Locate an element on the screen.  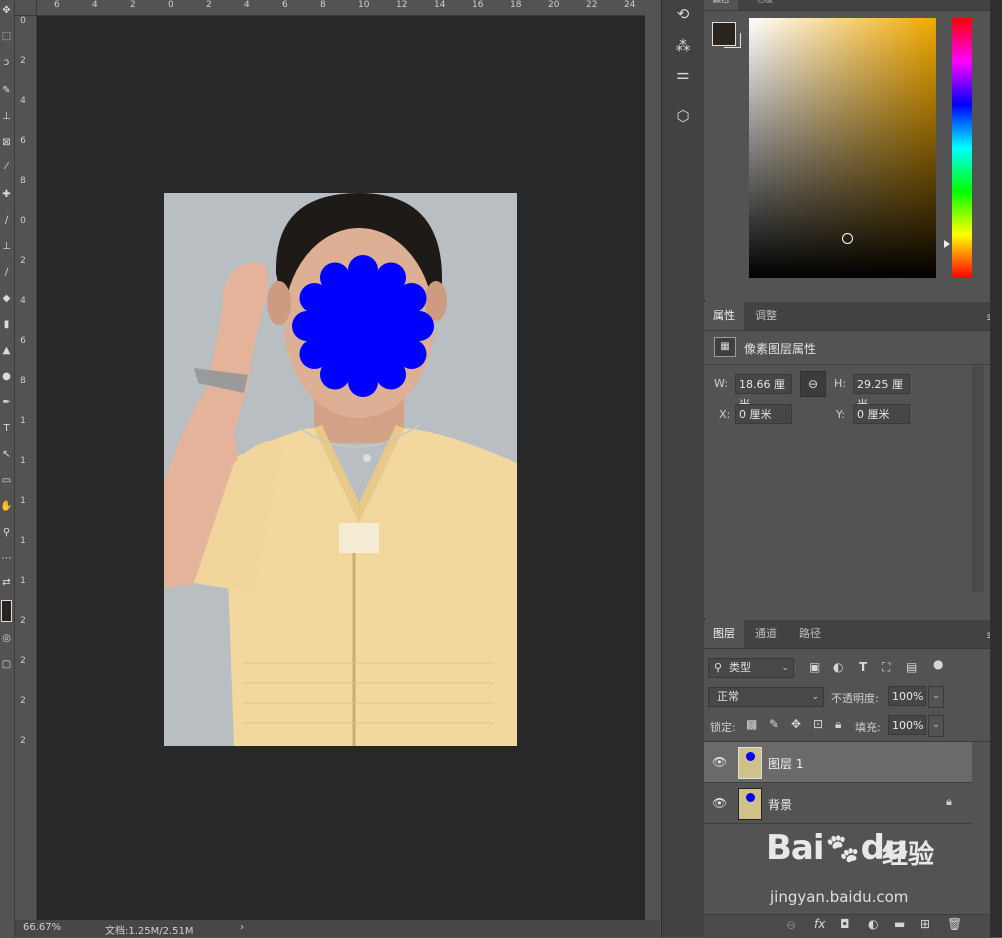
layer-thumbnail is located at coordinates (750, 804).